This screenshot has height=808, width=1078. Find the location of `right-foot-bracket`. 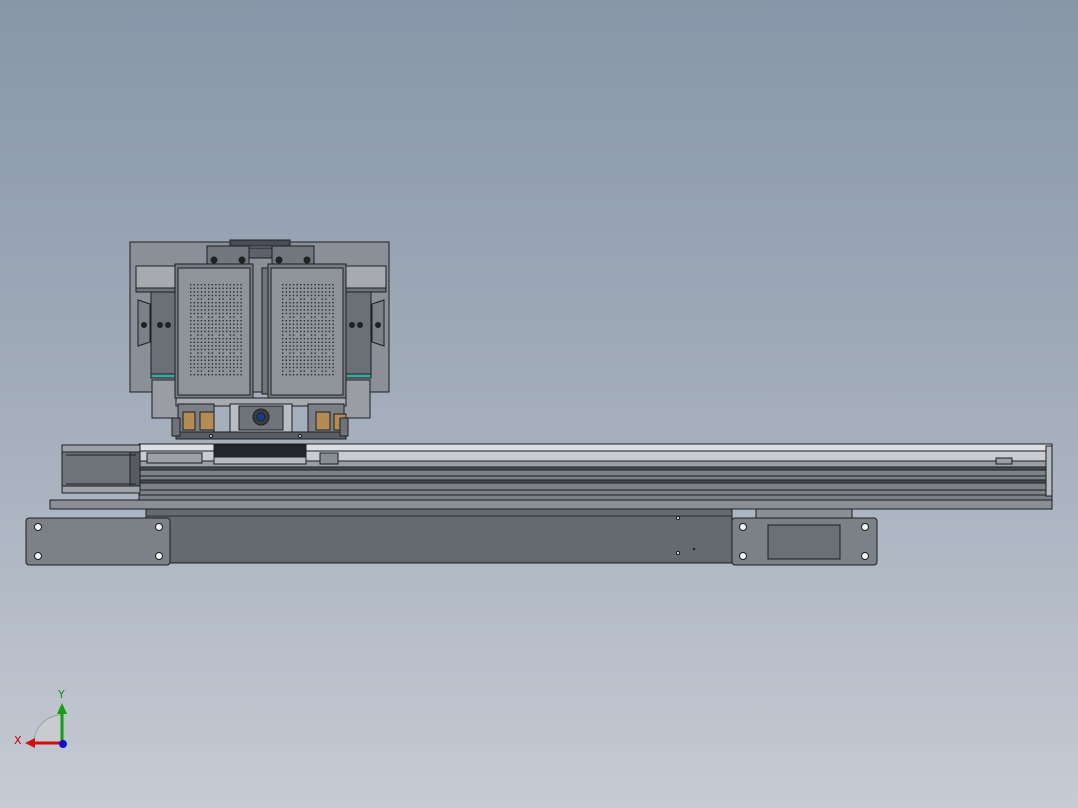

right-foot-bracket is located at coordinates (804, 537).